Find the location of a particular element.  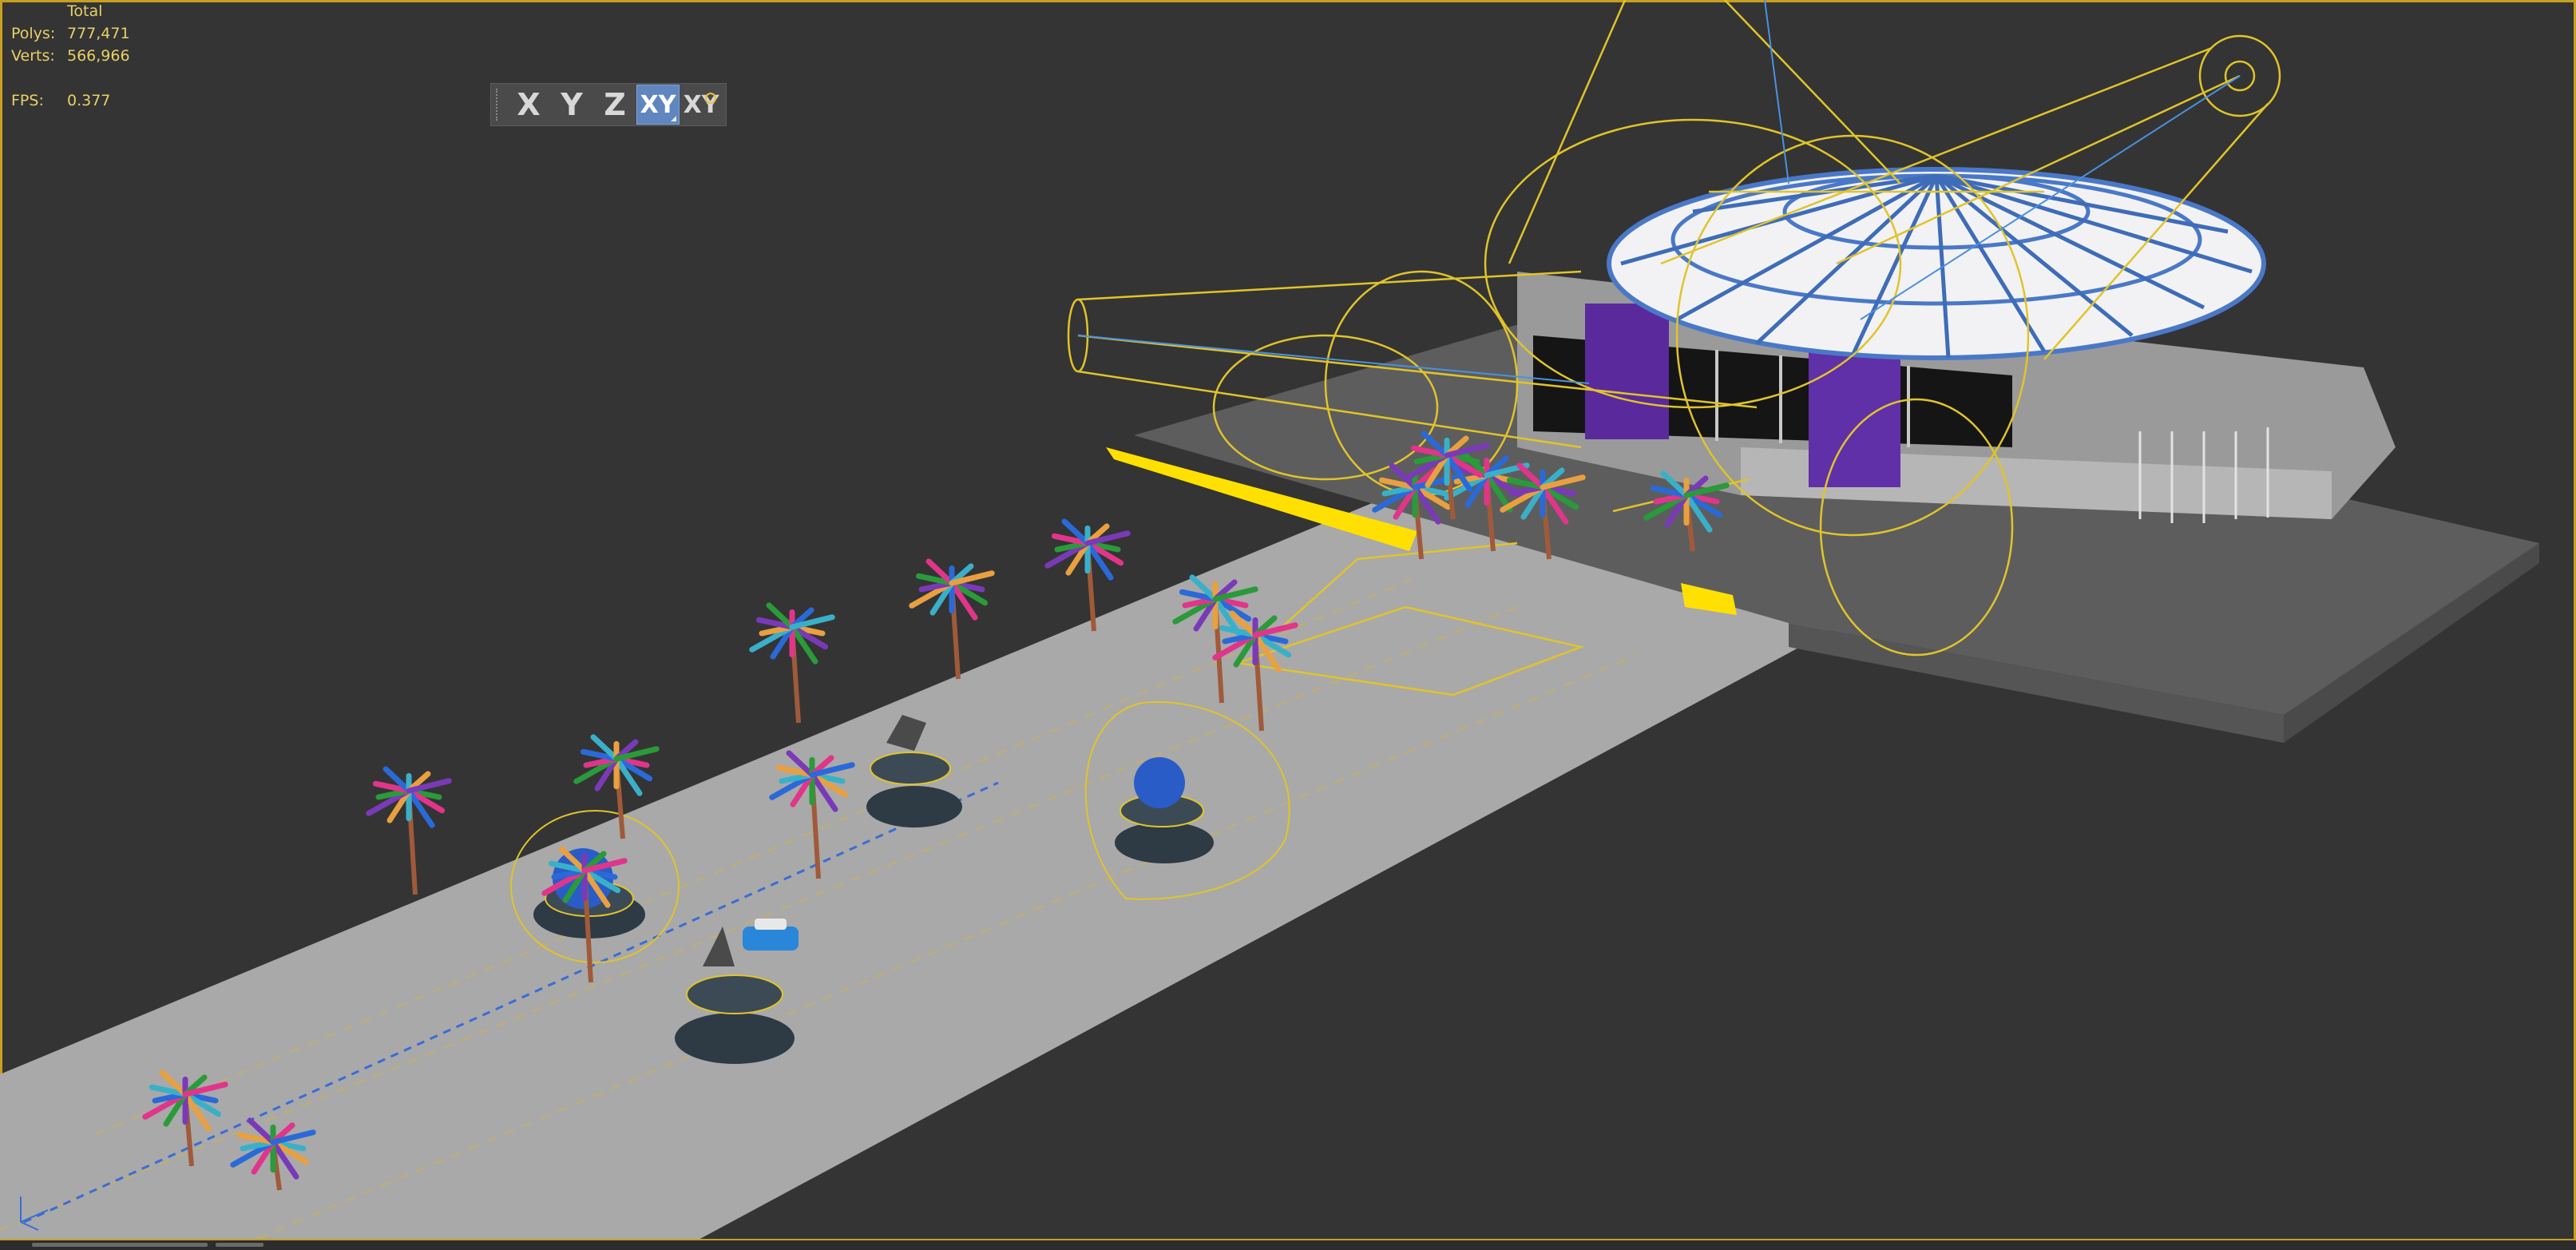

verts-value: 566,966 is located at coordinates (98, 56).